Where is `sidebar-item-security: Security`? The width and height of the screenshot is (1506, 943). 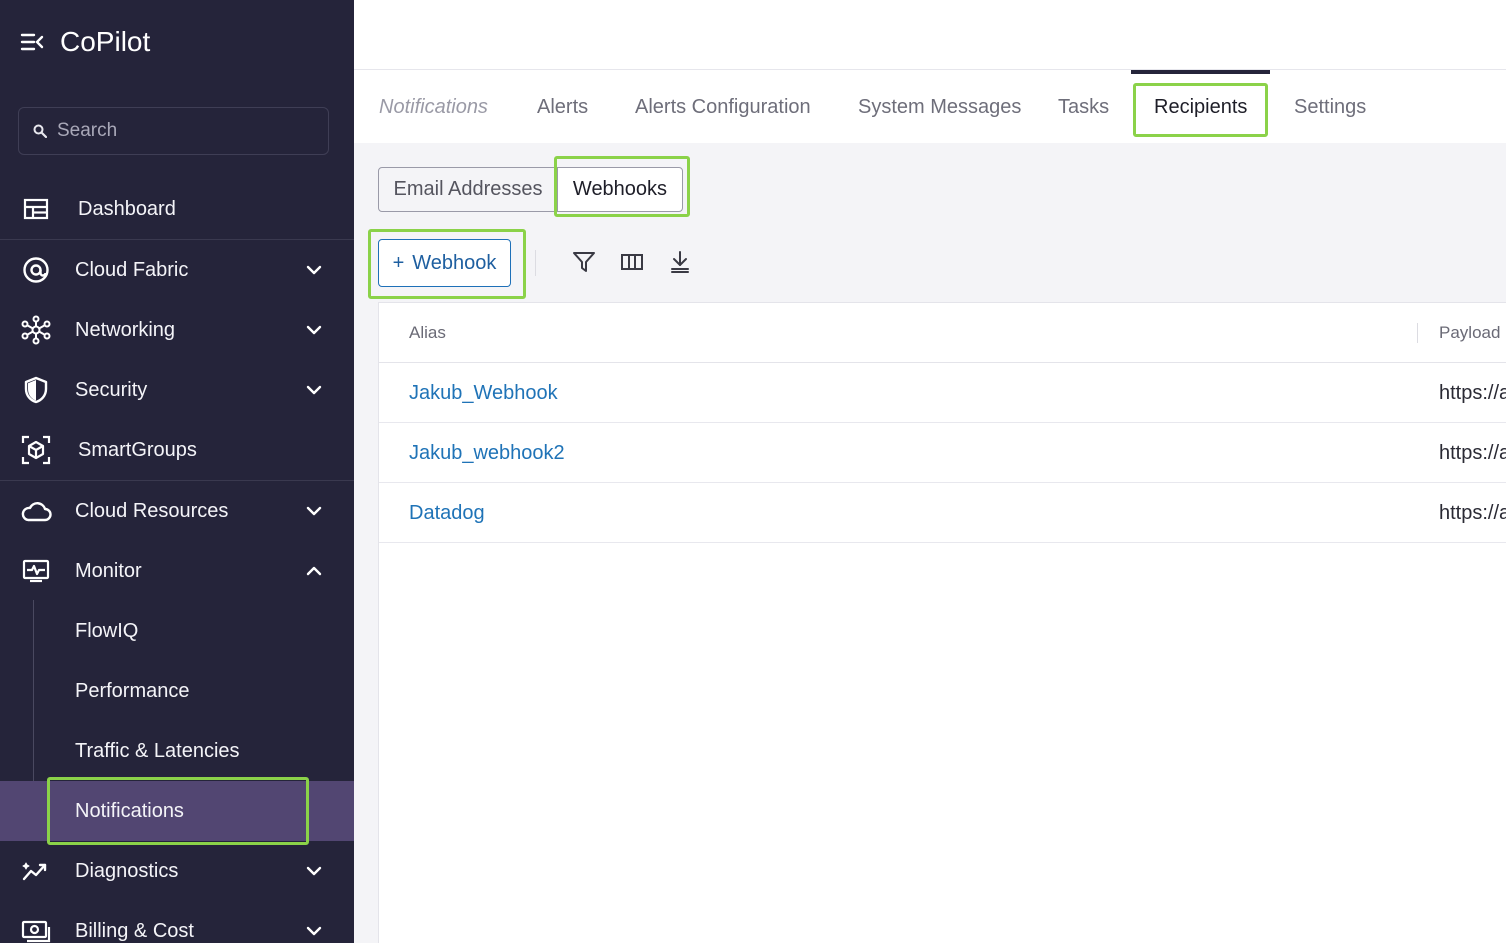 sidebar-item-security: Security is located at coordinates (177, 390).